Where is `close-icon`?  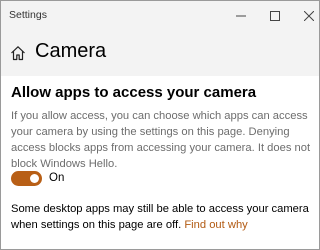 close-icon is located at coordinates (309, 16).